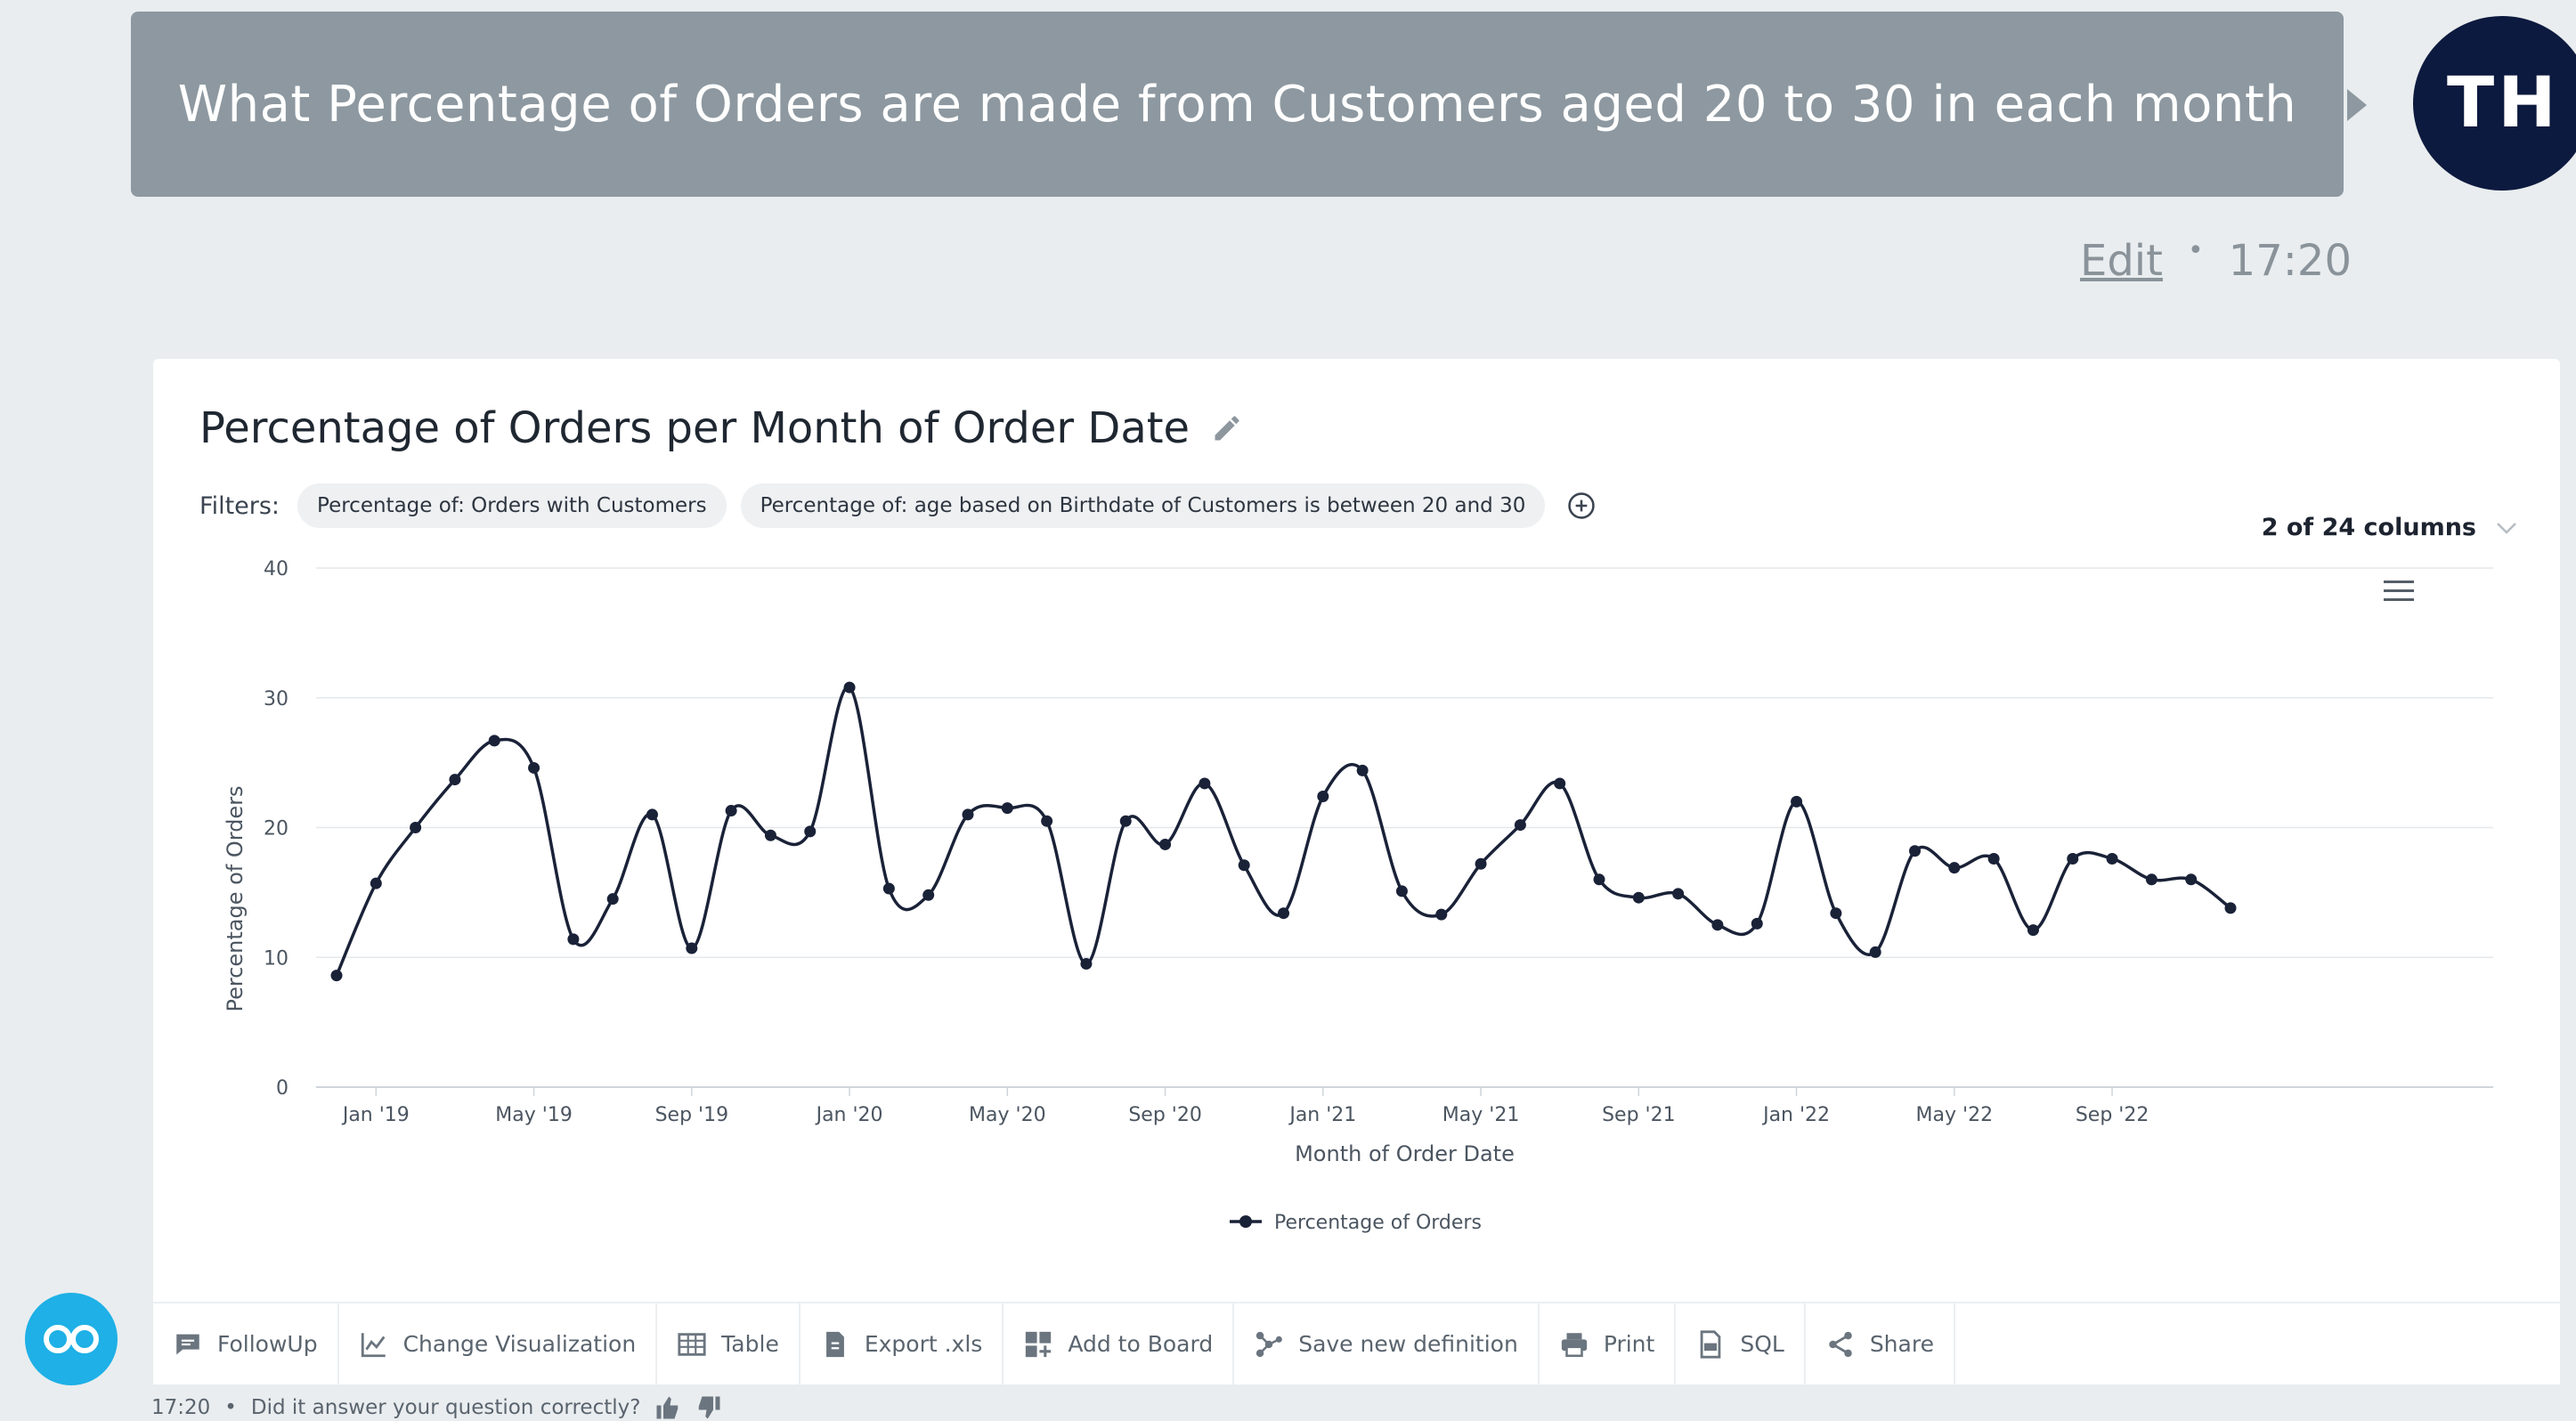 Image resolution: width=2576 pixels, height=1421 pixels. I want to click on share-icon, so click(1840, 1344).